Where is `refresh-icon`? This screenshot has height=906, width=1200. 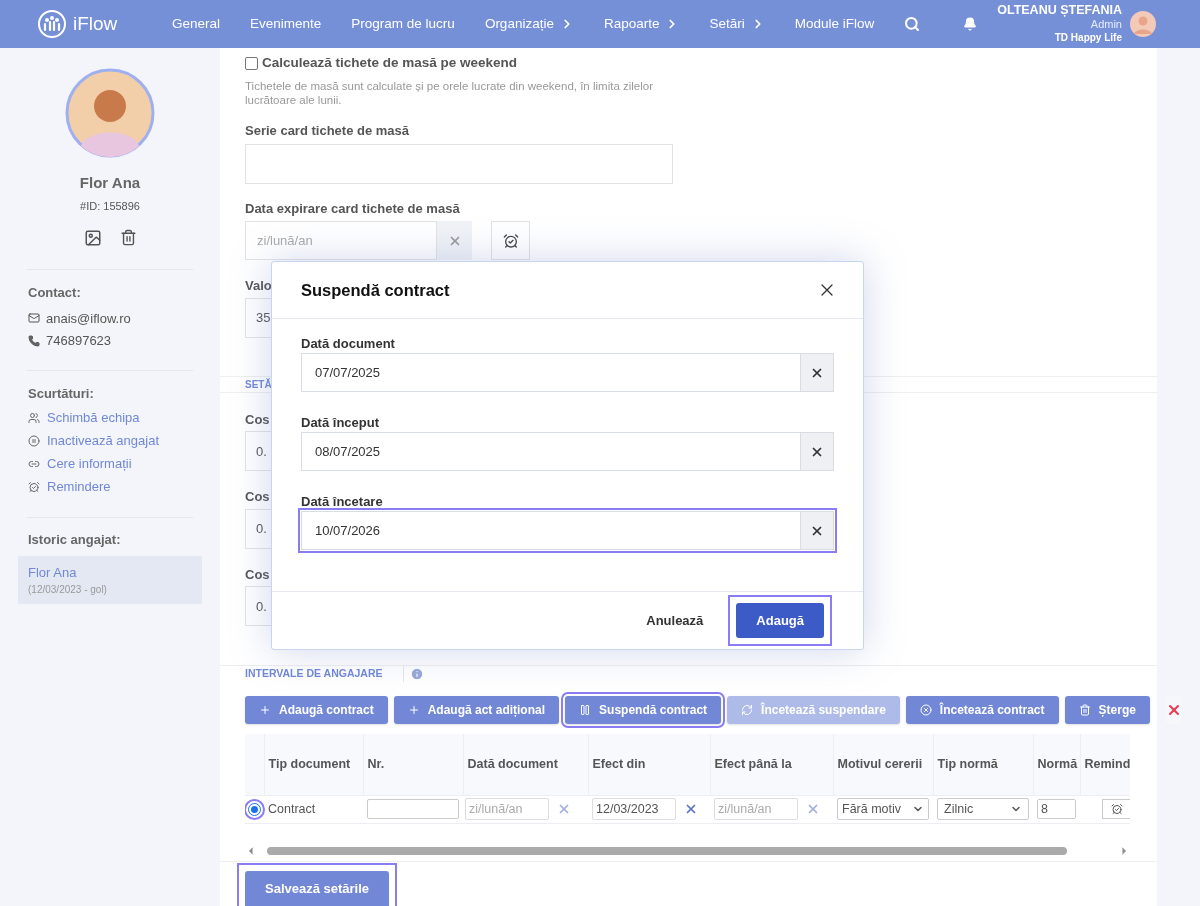
refresh-icon is located at coordinates (747, 710).